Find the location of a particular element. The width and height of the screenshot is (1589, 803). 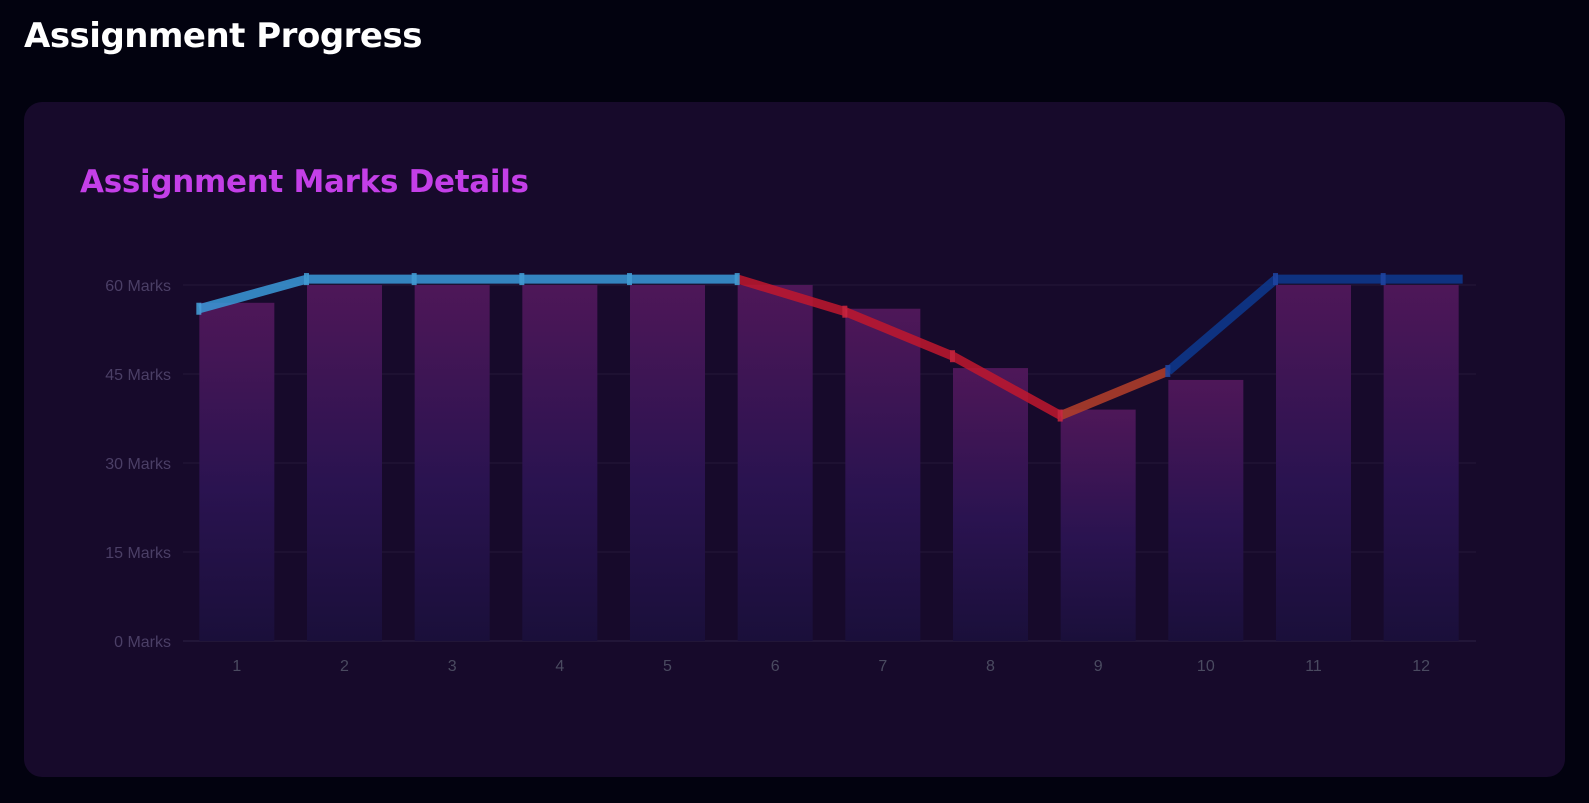

x-tick-label: 10 is located at coordinates (1206, 666).